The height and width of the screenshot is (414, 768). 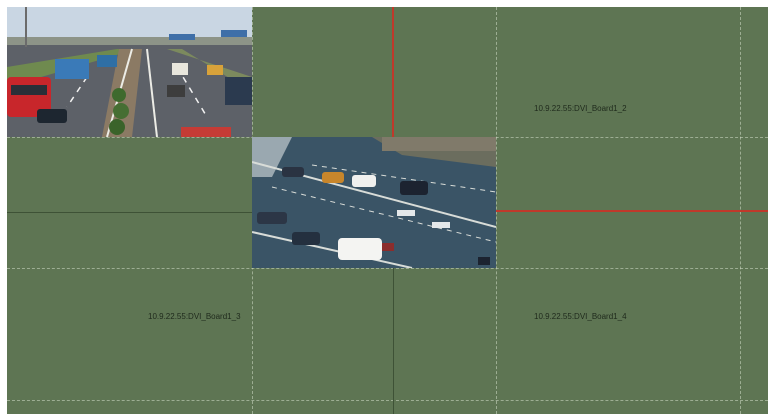 What do you see at coordinates (580, 316) in the screenshot?
I see `screen-label-board1-4: 10.9.22.55:DVI_Board1_4` at bounding box center [580, 316].